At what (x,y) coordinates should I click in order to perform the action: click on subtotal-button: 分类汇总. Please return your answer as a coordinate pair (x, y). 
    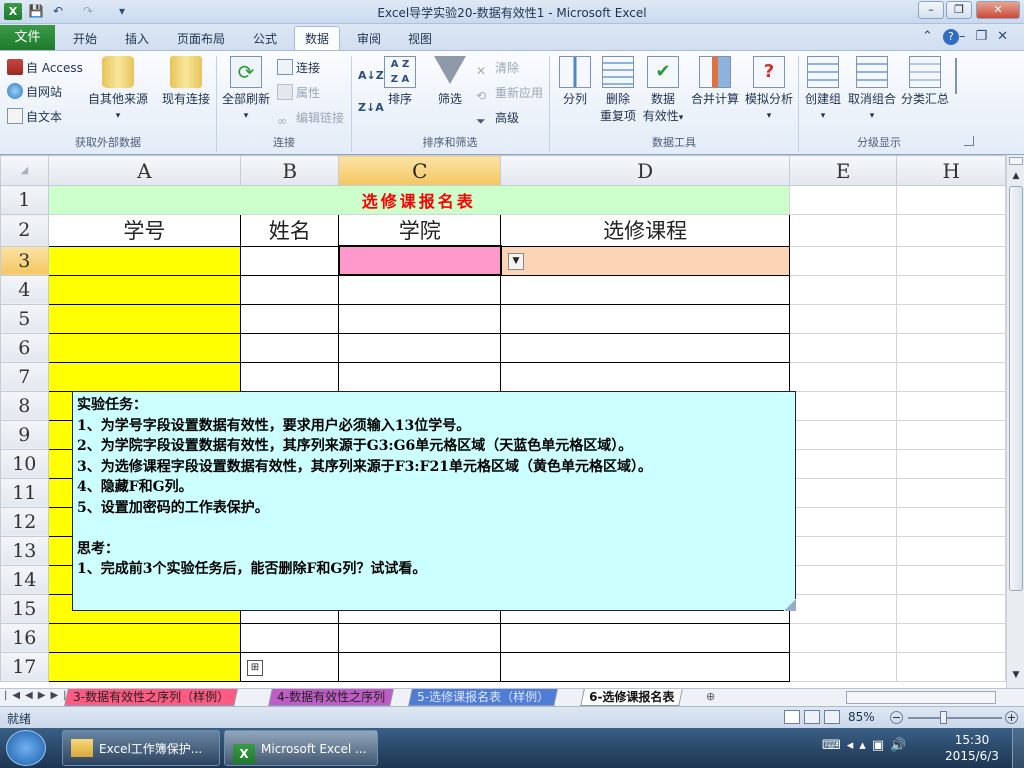
    Looking at the image, I should click on (925, 82).